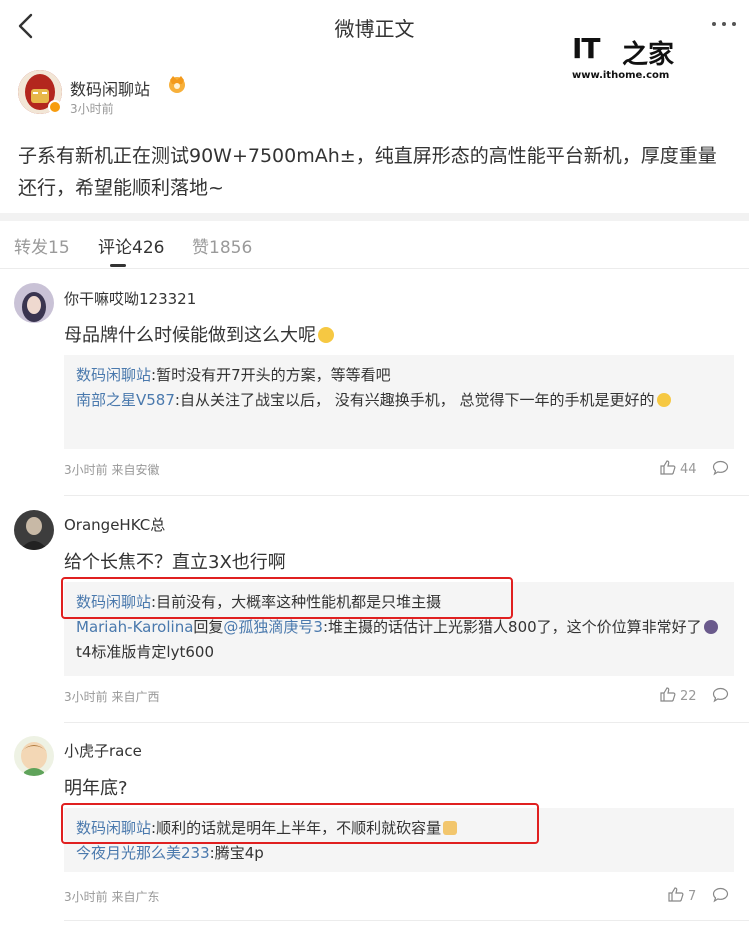  What do you see at coordinates (131, 245) in the screenshot?
I see `tab-comments: 评论426` at bounding box center [131, 245].